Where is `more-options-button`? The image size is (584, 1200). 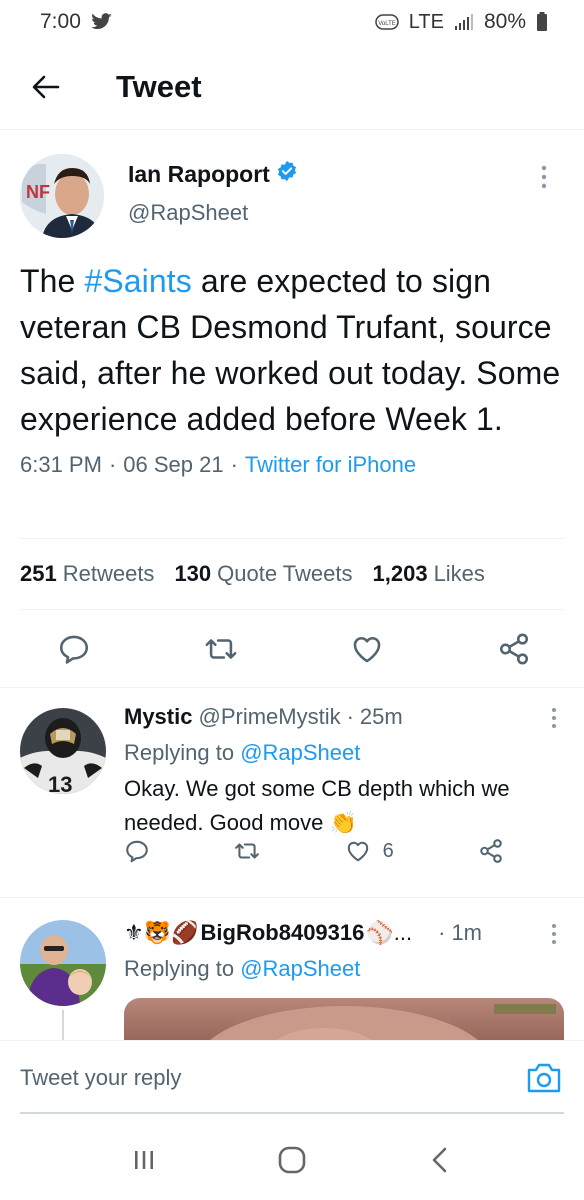
more-options-button is located at coordinates (544, 177).